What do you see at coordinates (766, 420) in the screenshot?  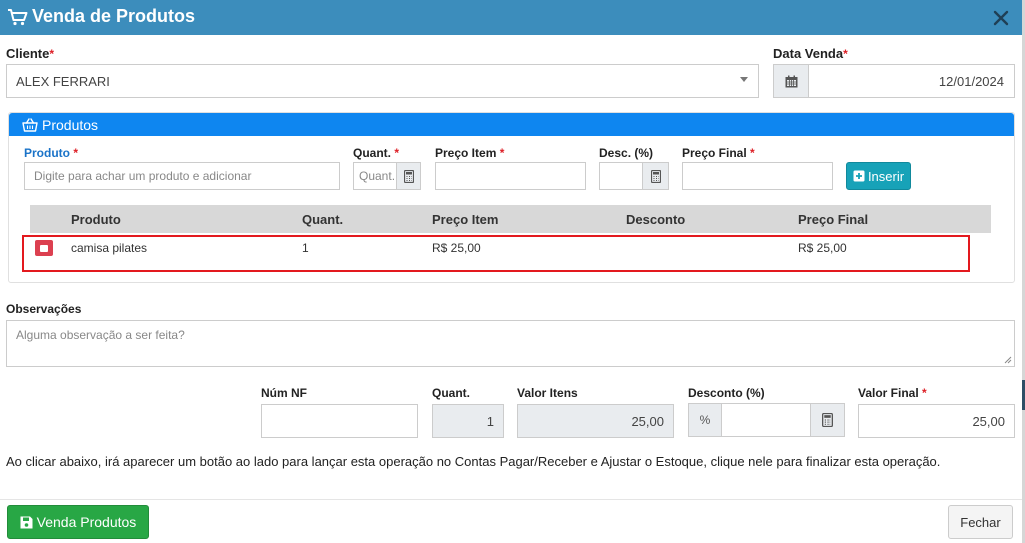 I see `desconto-total-input` at bounding box center [766, 420].